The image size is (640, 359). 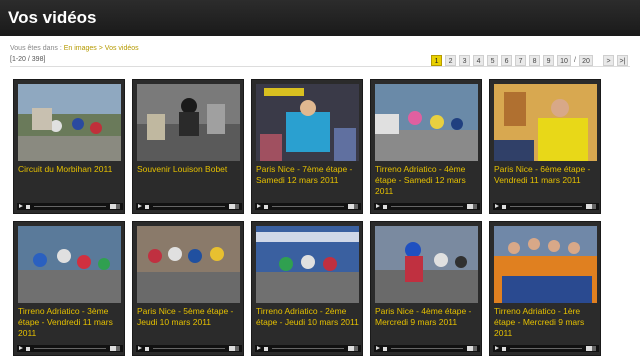 What do you see at coordinates (465, 60) in the screenshot?
I see `page-3-button: 3` at bounding box center [465, 60].